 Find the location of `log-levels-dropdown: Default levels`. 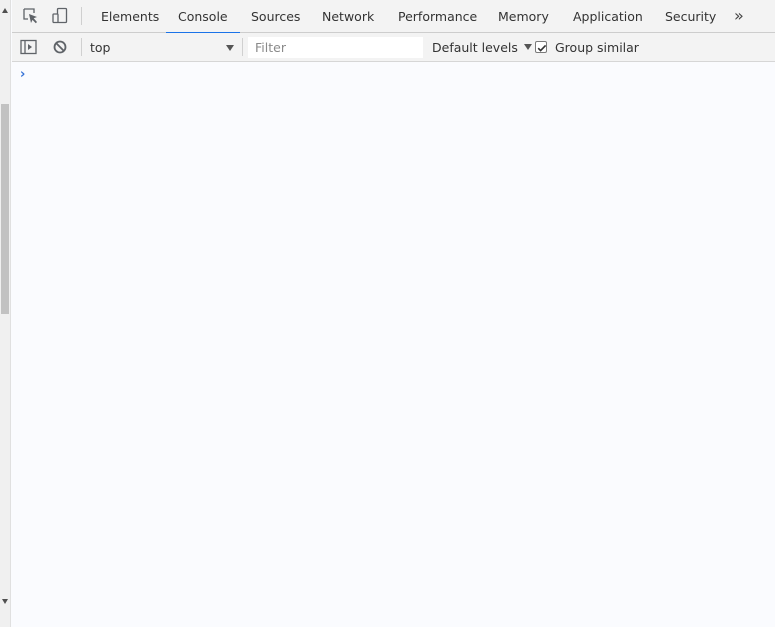

log-levels-dropdown: Default levels is located at coordinates (482, 47).